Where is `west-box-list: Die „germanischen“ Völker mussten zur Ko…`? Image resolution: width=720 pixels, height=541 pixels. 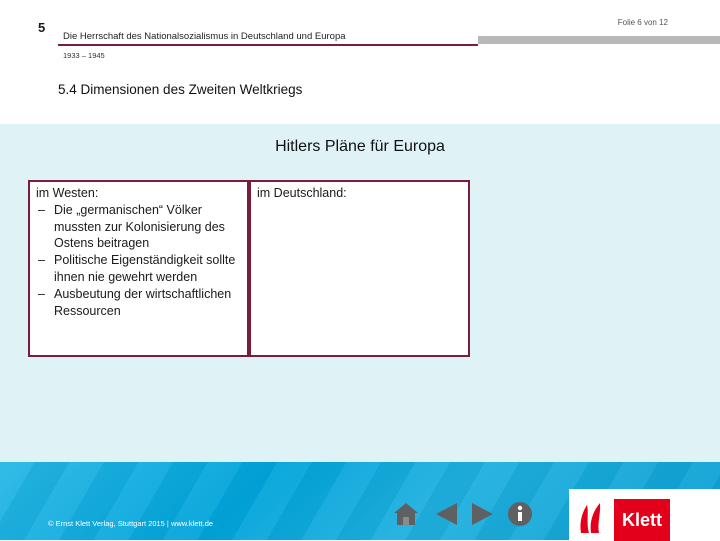
west-box-list: Die „germanischen“ Völker mussten zur Ko… is located at coordinates (138, 261).